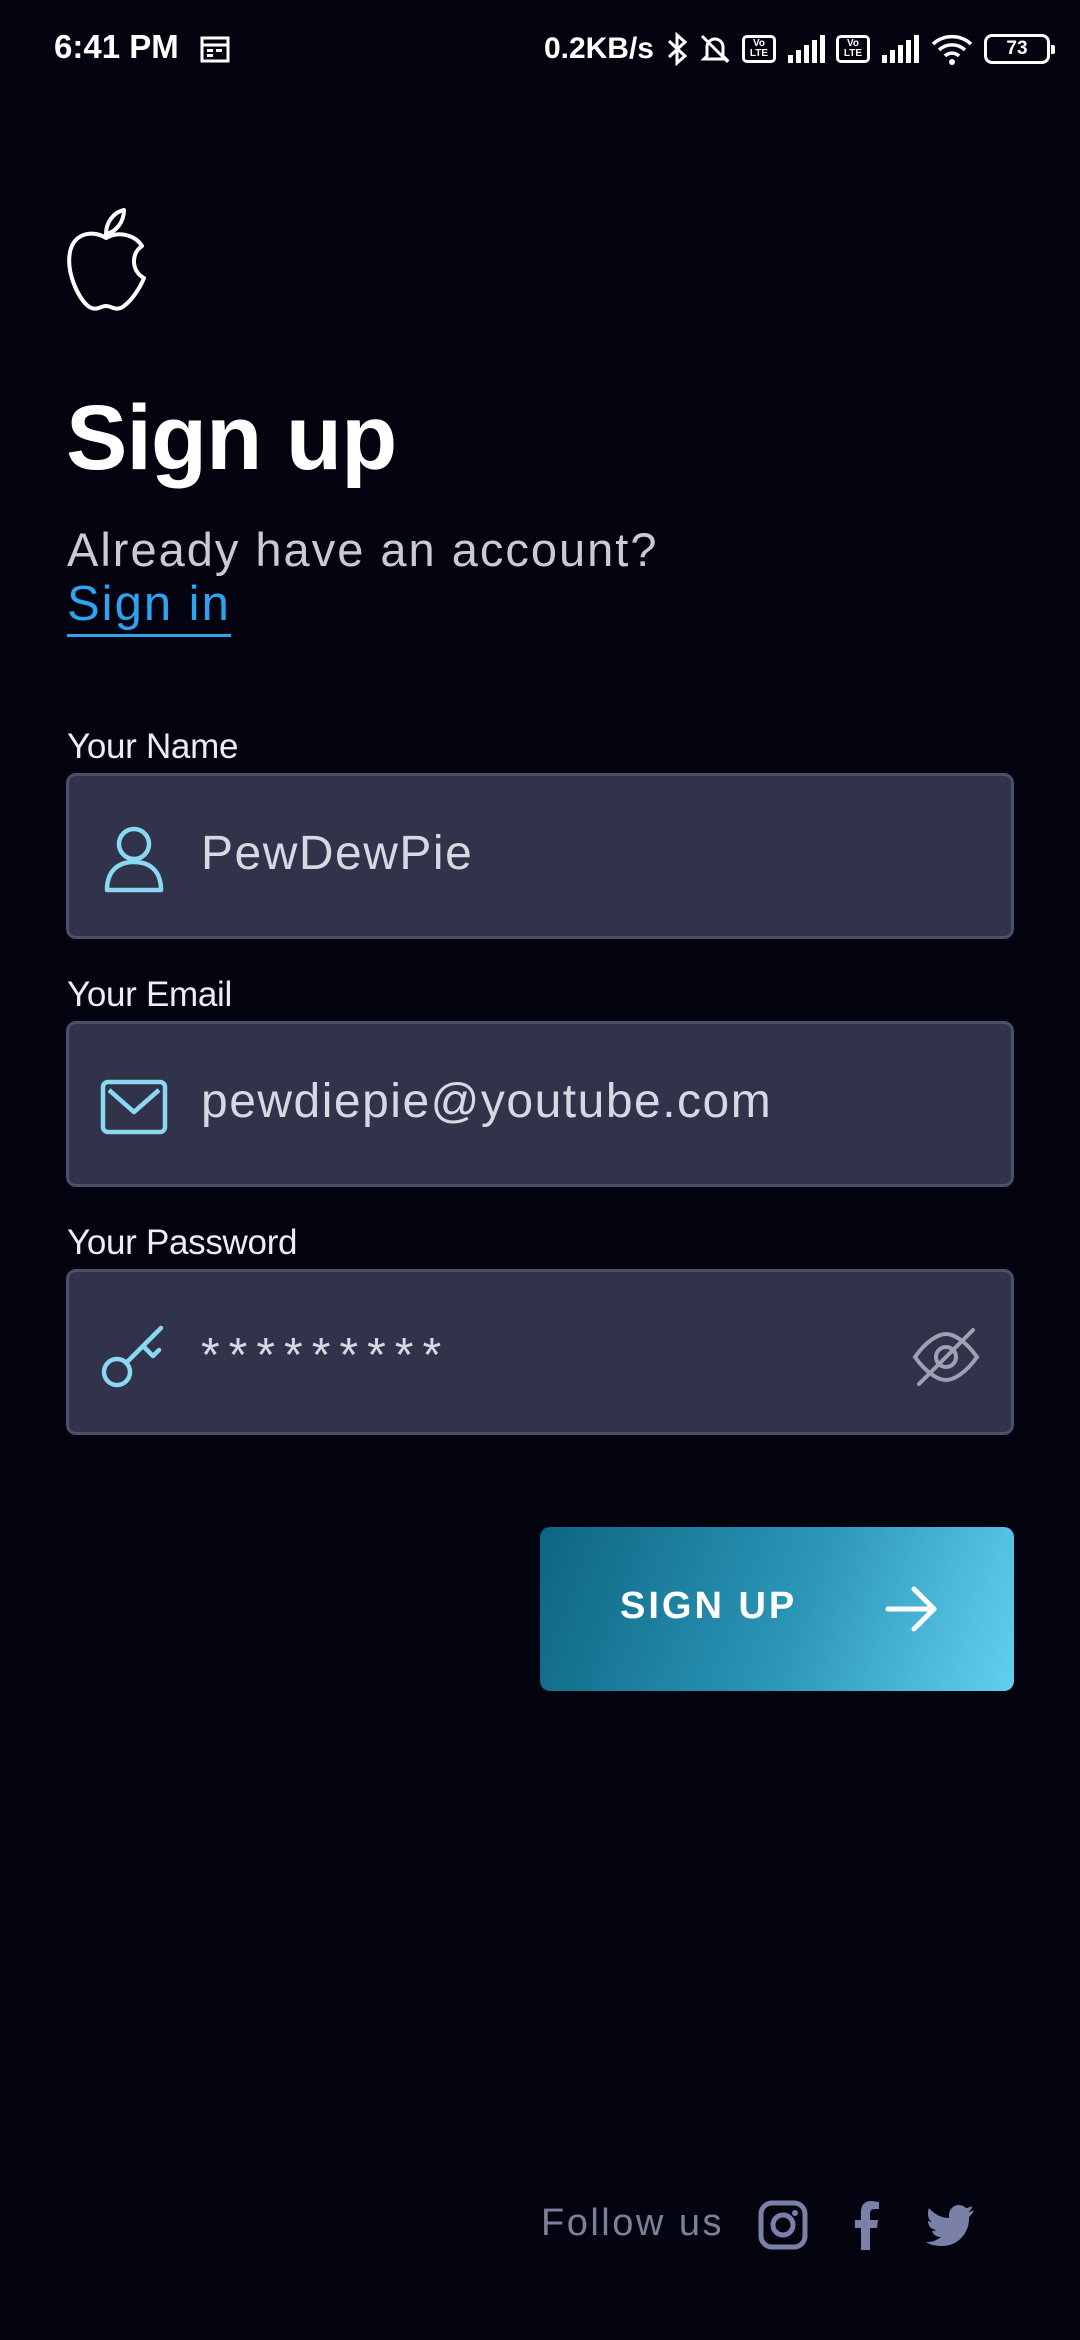 The image size is (1080, 2340). What do you see at coordinates (182, 1242) in the screenshot?
I see `password-label: Your Password` at bounding box center [182, 1242].